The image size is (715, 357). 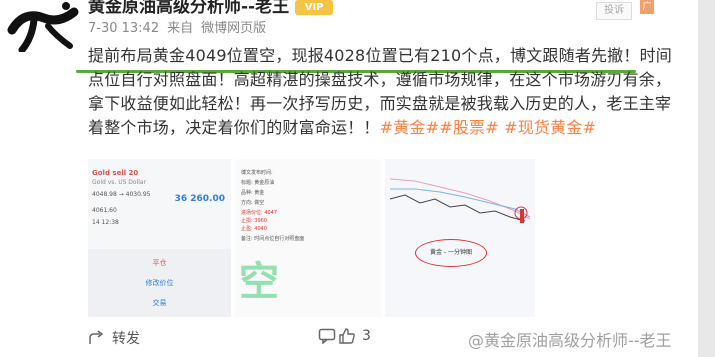 I want to click on share-button: 转发, so click(x=114, y=338).